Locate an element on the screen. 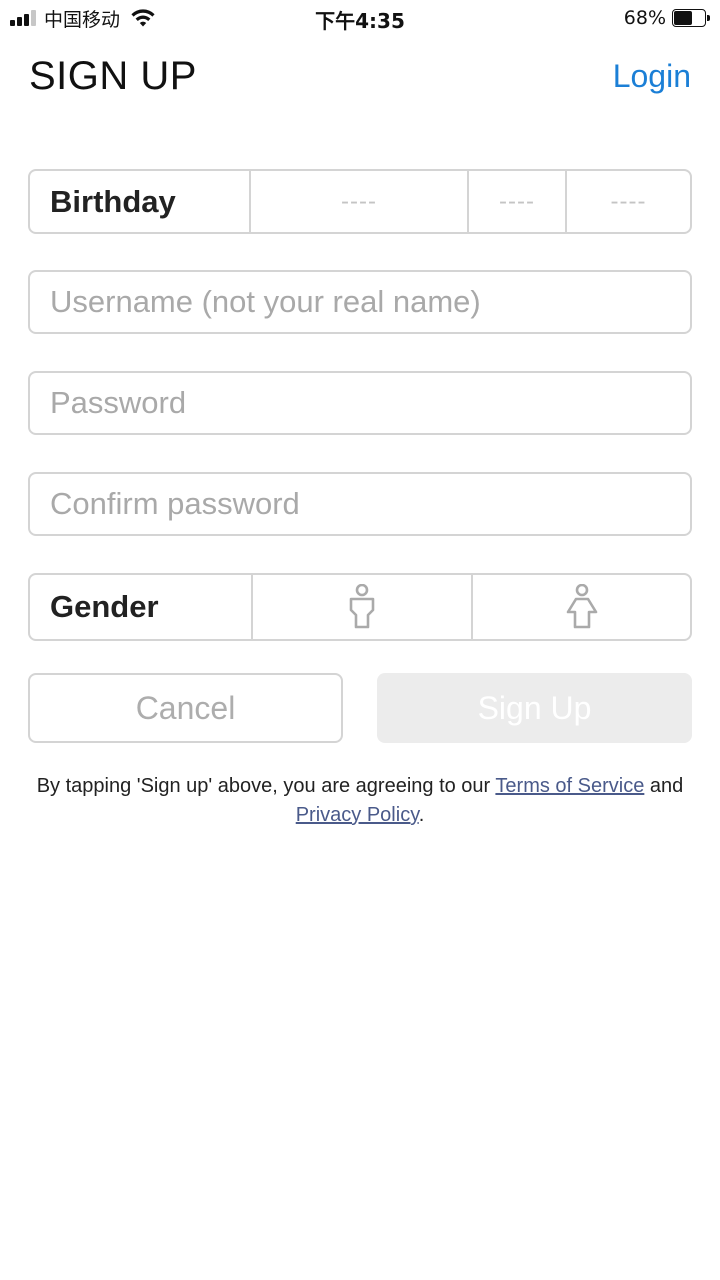 This screenshot has width=720, height=1280. confirm-password-field-box is located at coordinates (360, 504).